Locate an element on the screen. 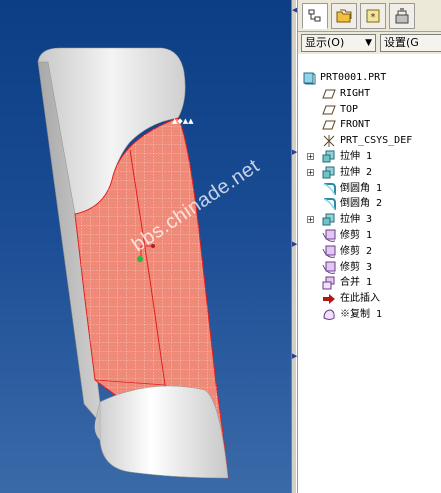 This screenshot has width=441, height=493. tree-item: FRONT is located at coordinates (369, 125).